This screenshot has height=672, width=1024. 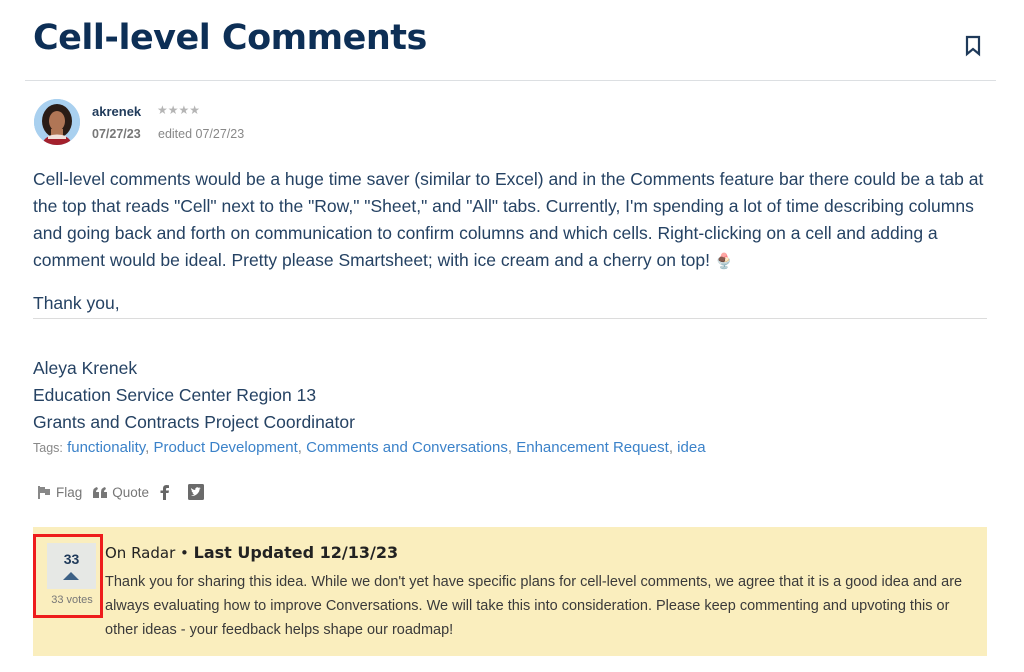 I want to click on facebook-icon, so click(x=165, y=492).